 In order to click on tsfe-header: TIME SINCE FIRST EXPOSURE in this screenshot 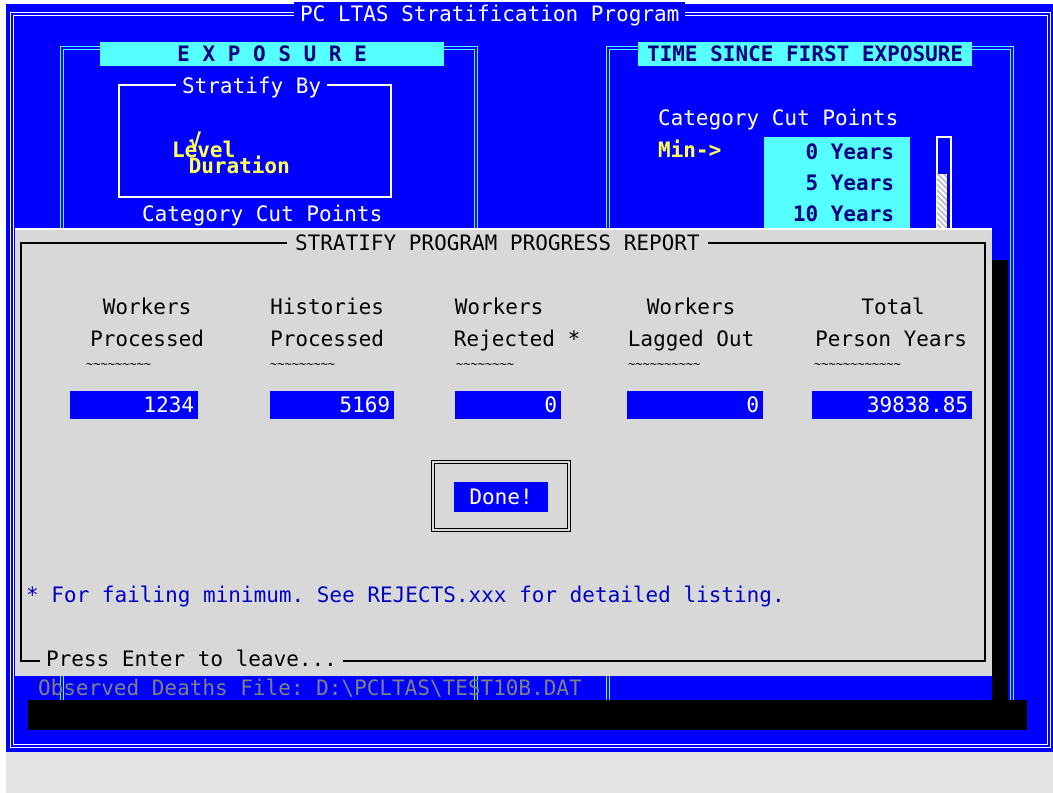, I will do `click(805, 54)`.